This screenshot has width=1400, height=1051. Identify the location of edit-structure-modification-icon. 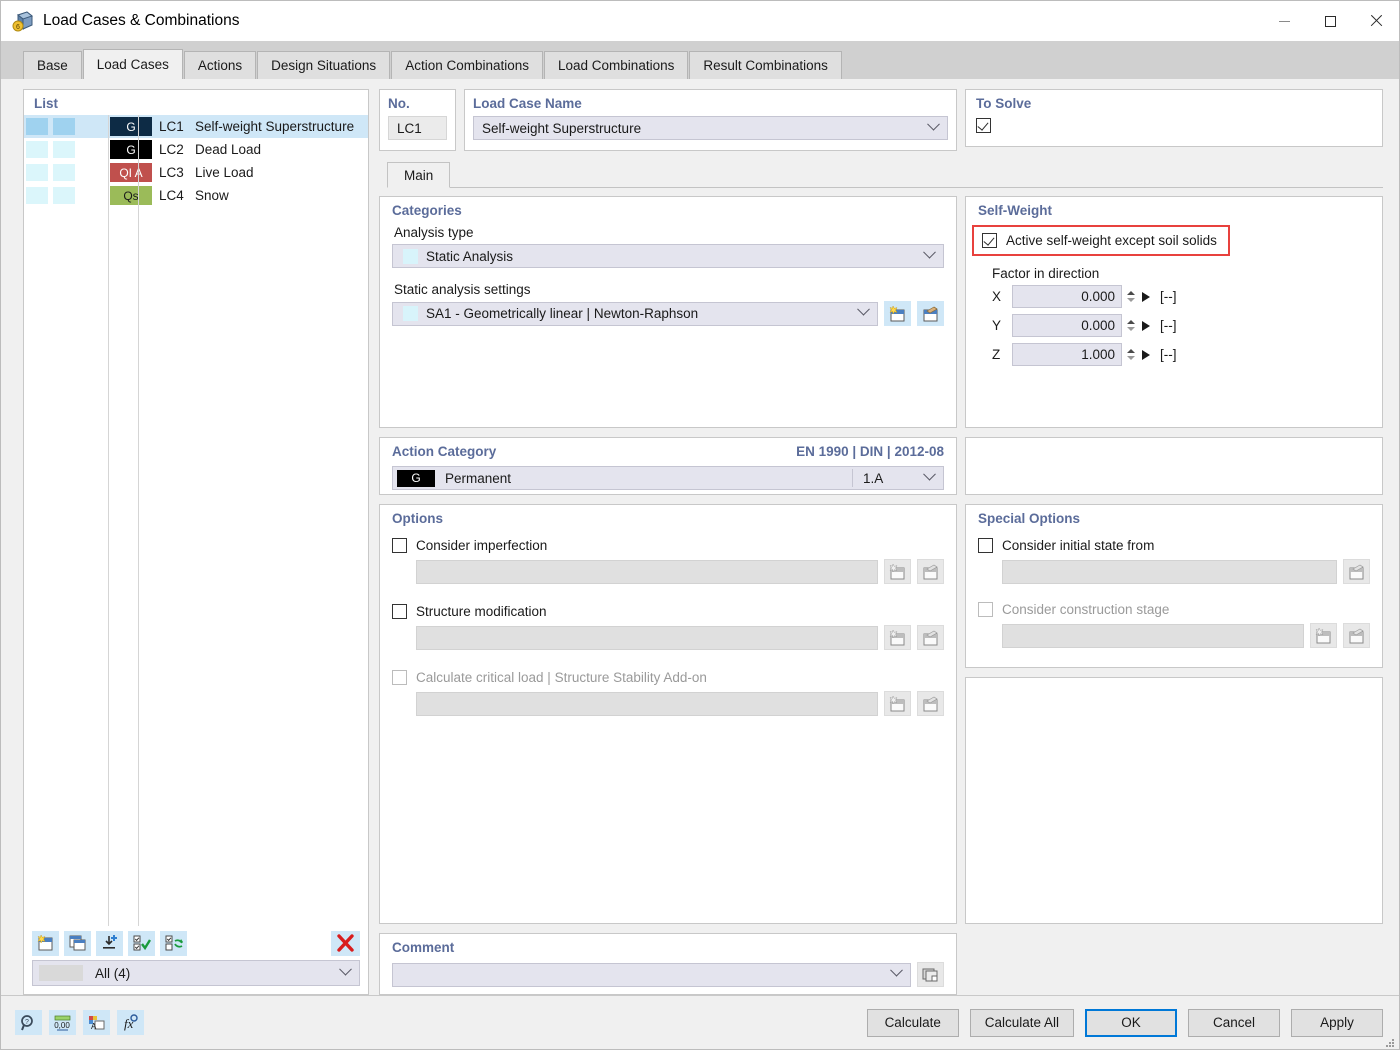
(930, 637).